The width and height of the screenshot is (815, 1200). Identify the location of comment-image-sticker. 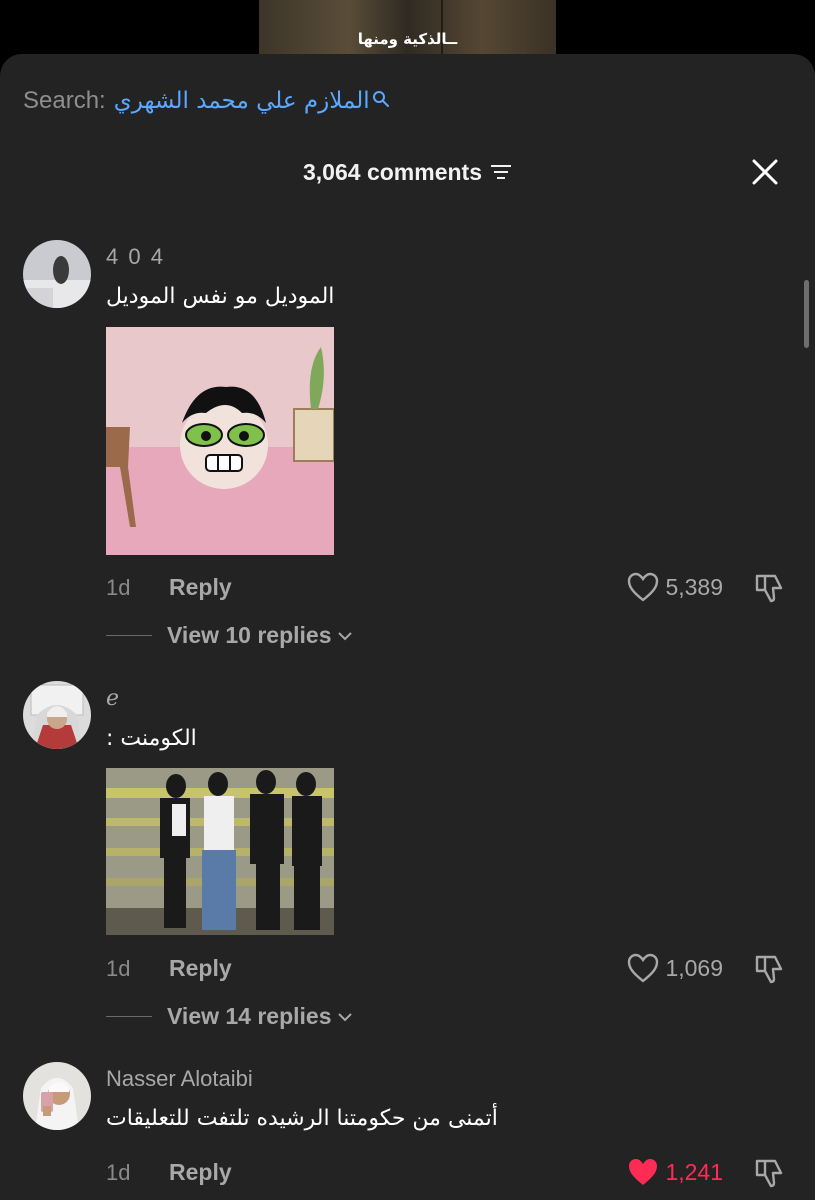
(220, 441).